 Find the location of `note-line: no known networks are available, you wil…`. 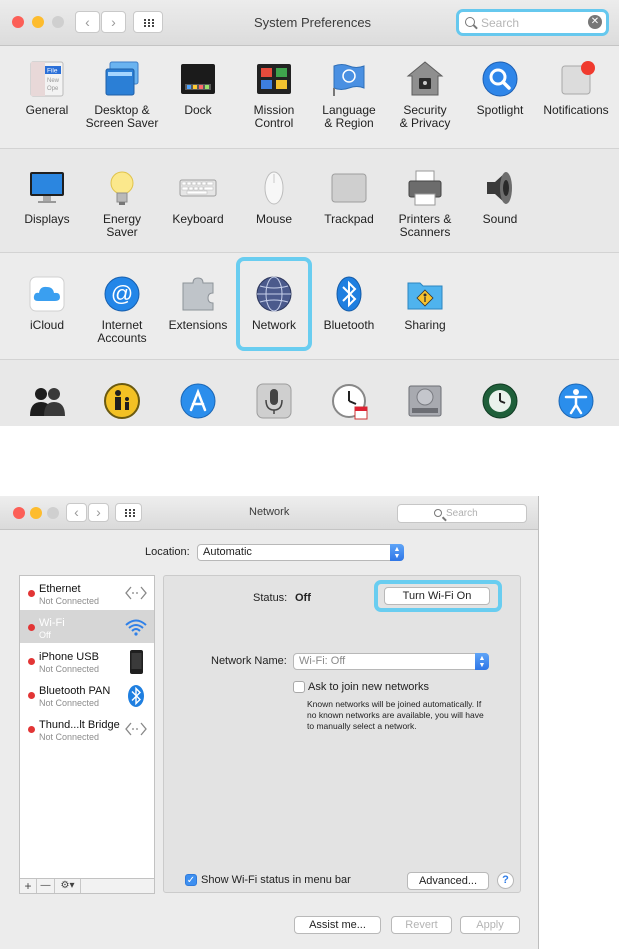

note-line: no known networks are available, you wil… is located at coordinates (395, 715).